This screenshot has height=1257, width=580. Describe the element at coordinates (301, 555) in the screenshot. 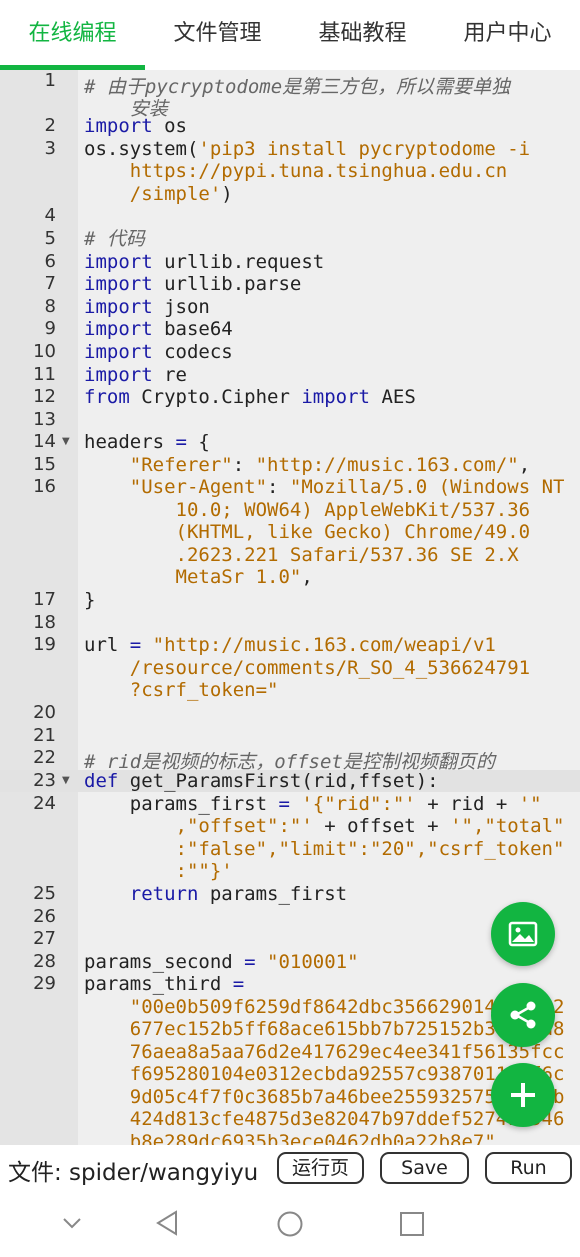

I see `code-string: .2623.221 Safari/537.36 SE 2.X` at that location.